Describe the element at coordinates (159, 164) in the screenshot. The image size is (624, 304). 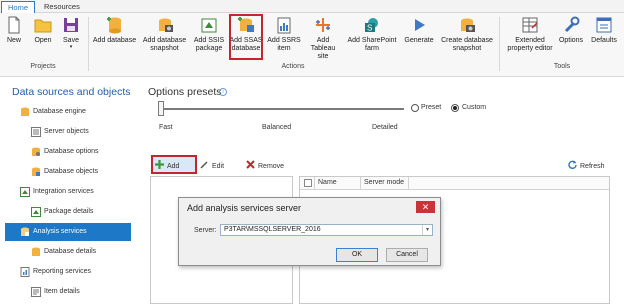
I see `plus-icon` at that location.